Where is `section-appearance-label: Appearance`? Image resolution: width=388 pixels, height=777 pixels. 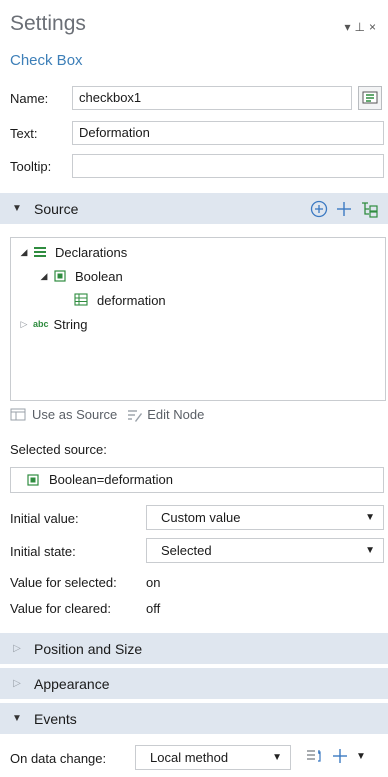
section-appearance-label: Appearance is located at coordinates (72, 683).